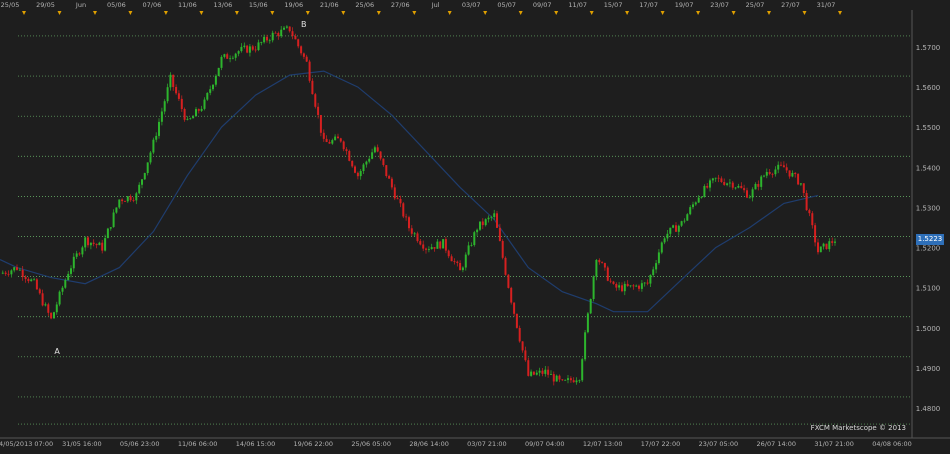 This screenshot has height=454, width=950. What do you see at coordinates (506, 5) in the screenshot?
I see `top-tick-label: 05/07` at bounding box center [506, 5].